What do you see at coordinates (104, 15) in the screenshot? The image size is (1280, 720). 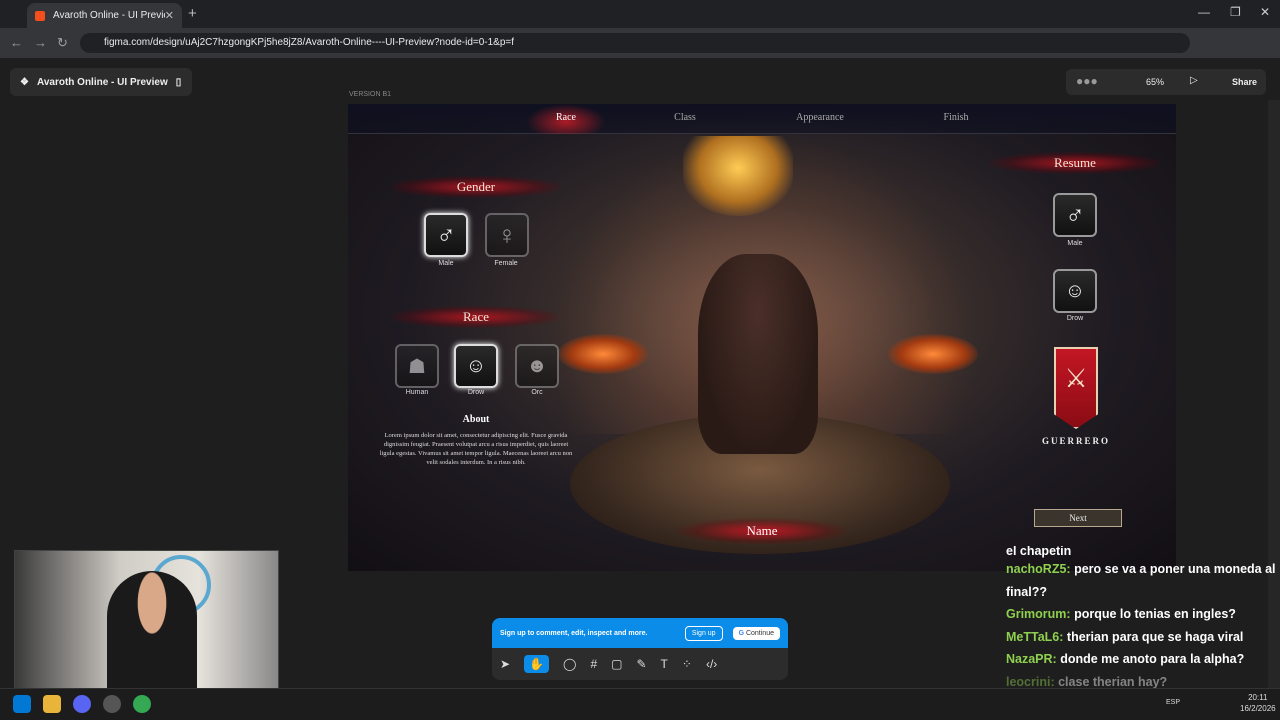 I see `browser-tab: Avaroth Online - UI Preview – F✕` at bounding box center [104, 15].